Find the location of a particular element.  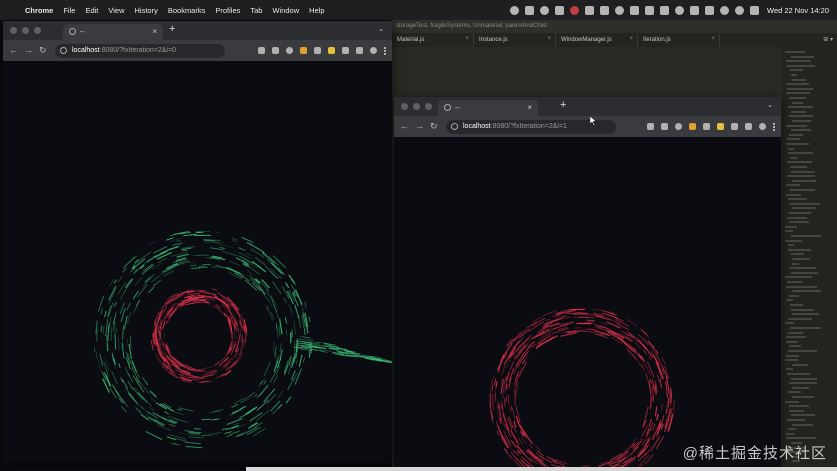

editor-tab-instance: Instance.js × is located at coordinates (515, 40).